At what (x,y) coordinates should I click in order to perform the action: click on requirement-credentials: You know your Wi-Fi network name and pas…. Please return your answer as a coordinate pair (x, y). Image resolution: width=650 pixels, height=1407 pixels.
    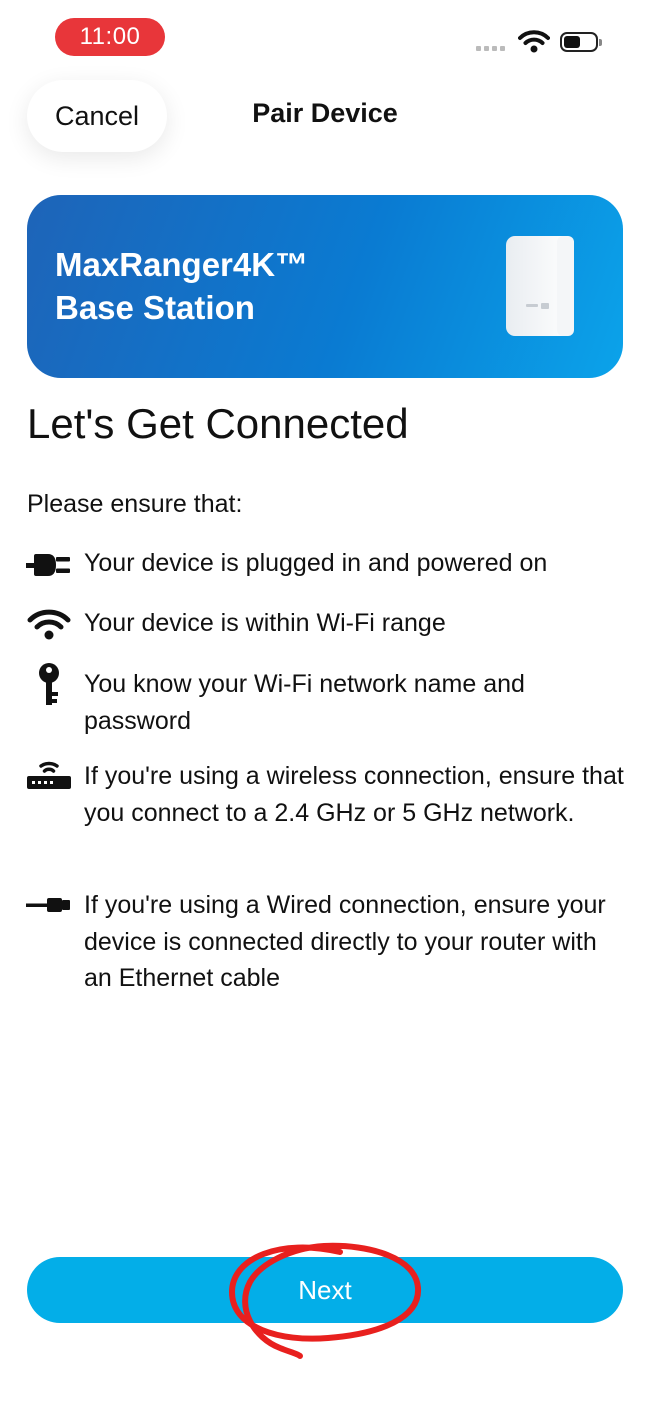
    Looking at the image, I should click on (304, 702).